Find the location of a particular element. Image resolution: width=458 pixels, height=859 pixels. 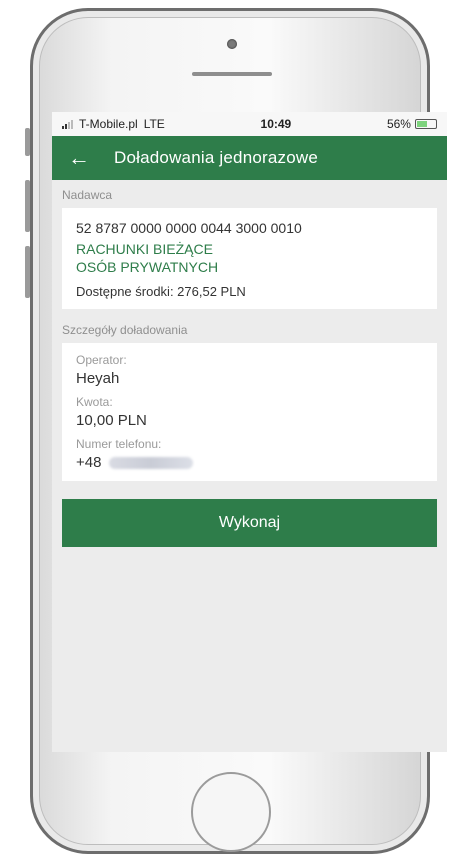

sender-section-label: Nadawca is located at coordinates (87, 195).